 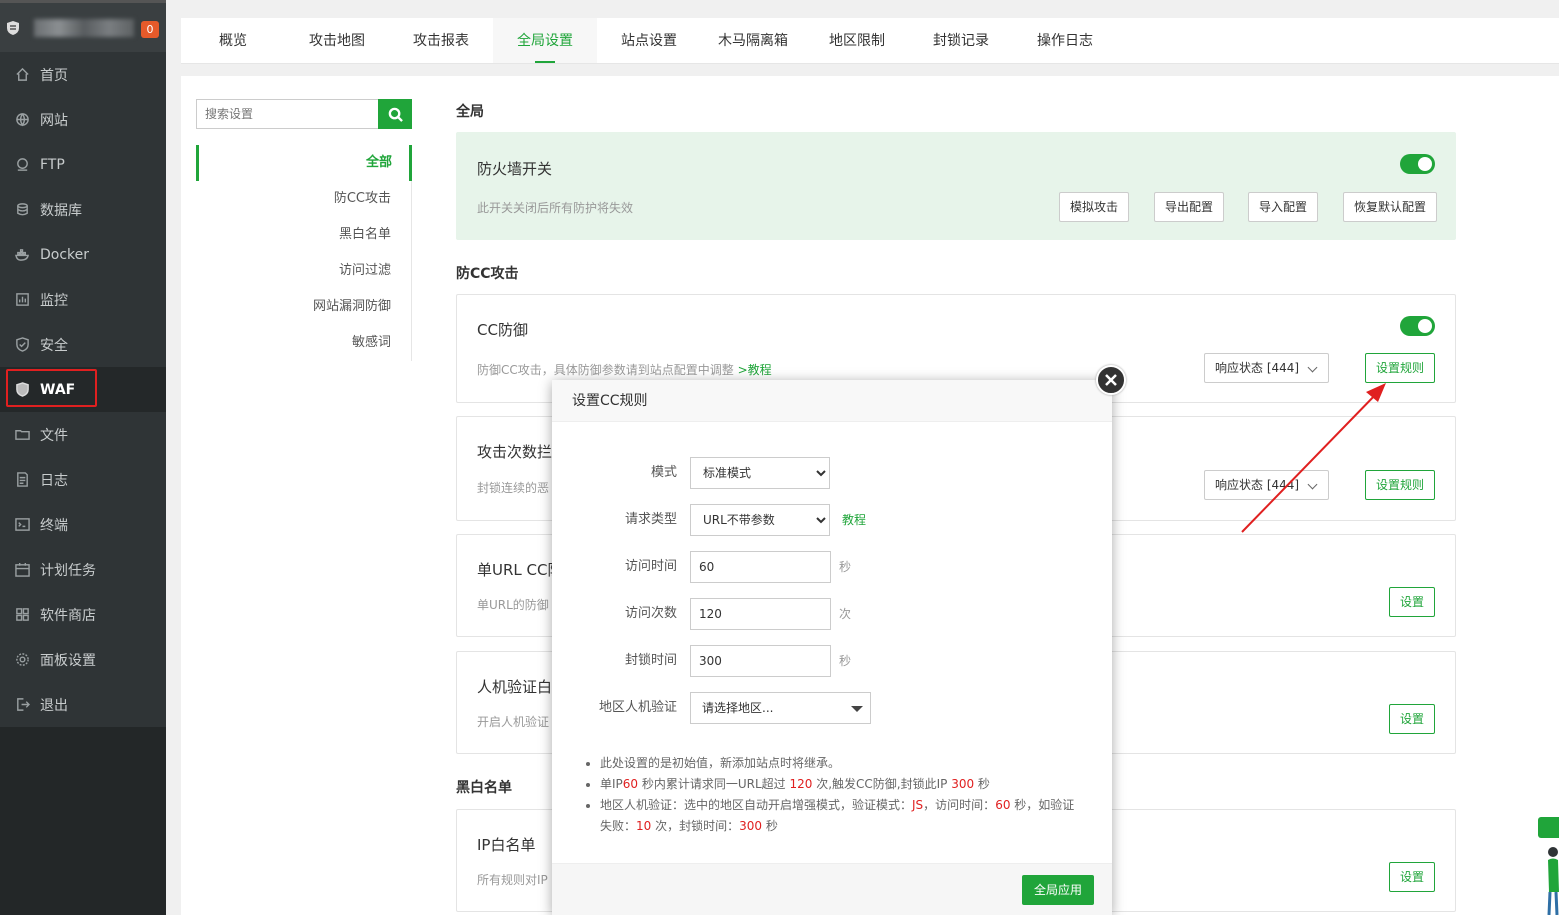 I want to click on request-type-select: URL不带参数, so click(x=760, y=520).